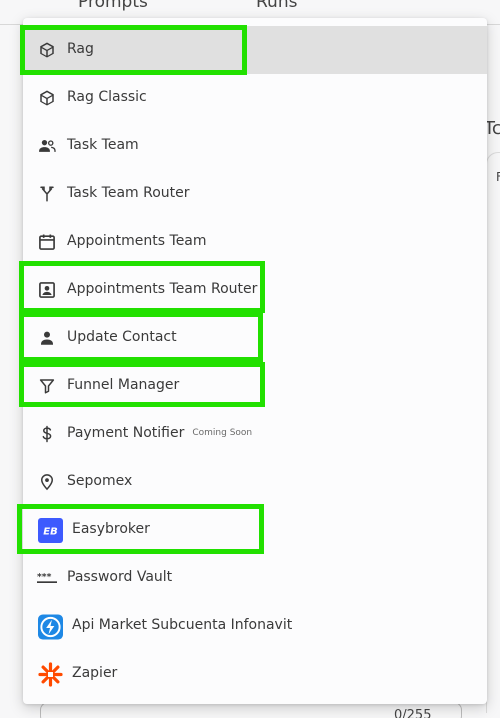 The image size is (500, 718). I want to click on menu-item-label-text: Payment Notifier, so click(126, 433).